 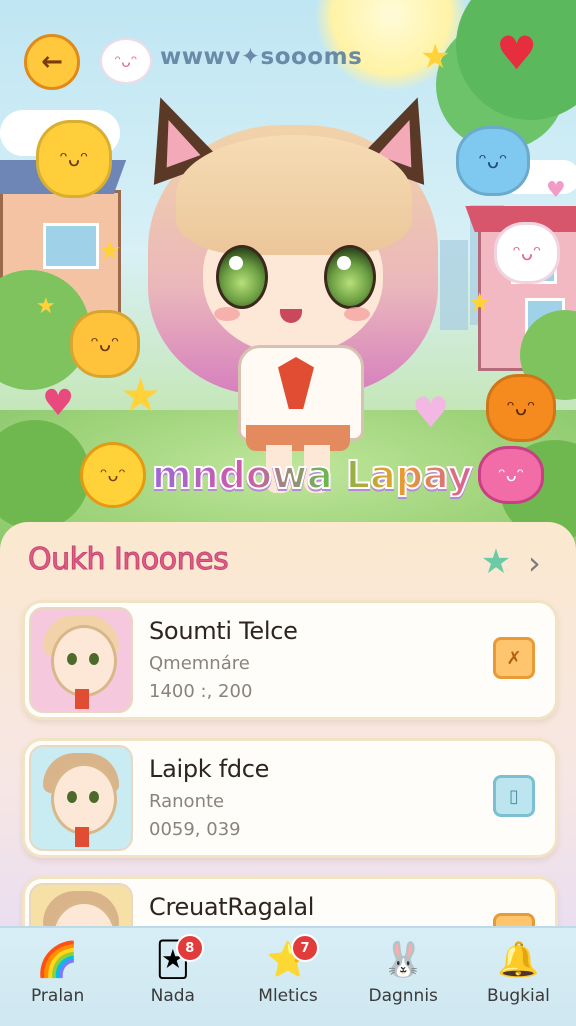 I want to click on site-title: wwwv✦soooms, so click(x=261, y=57).